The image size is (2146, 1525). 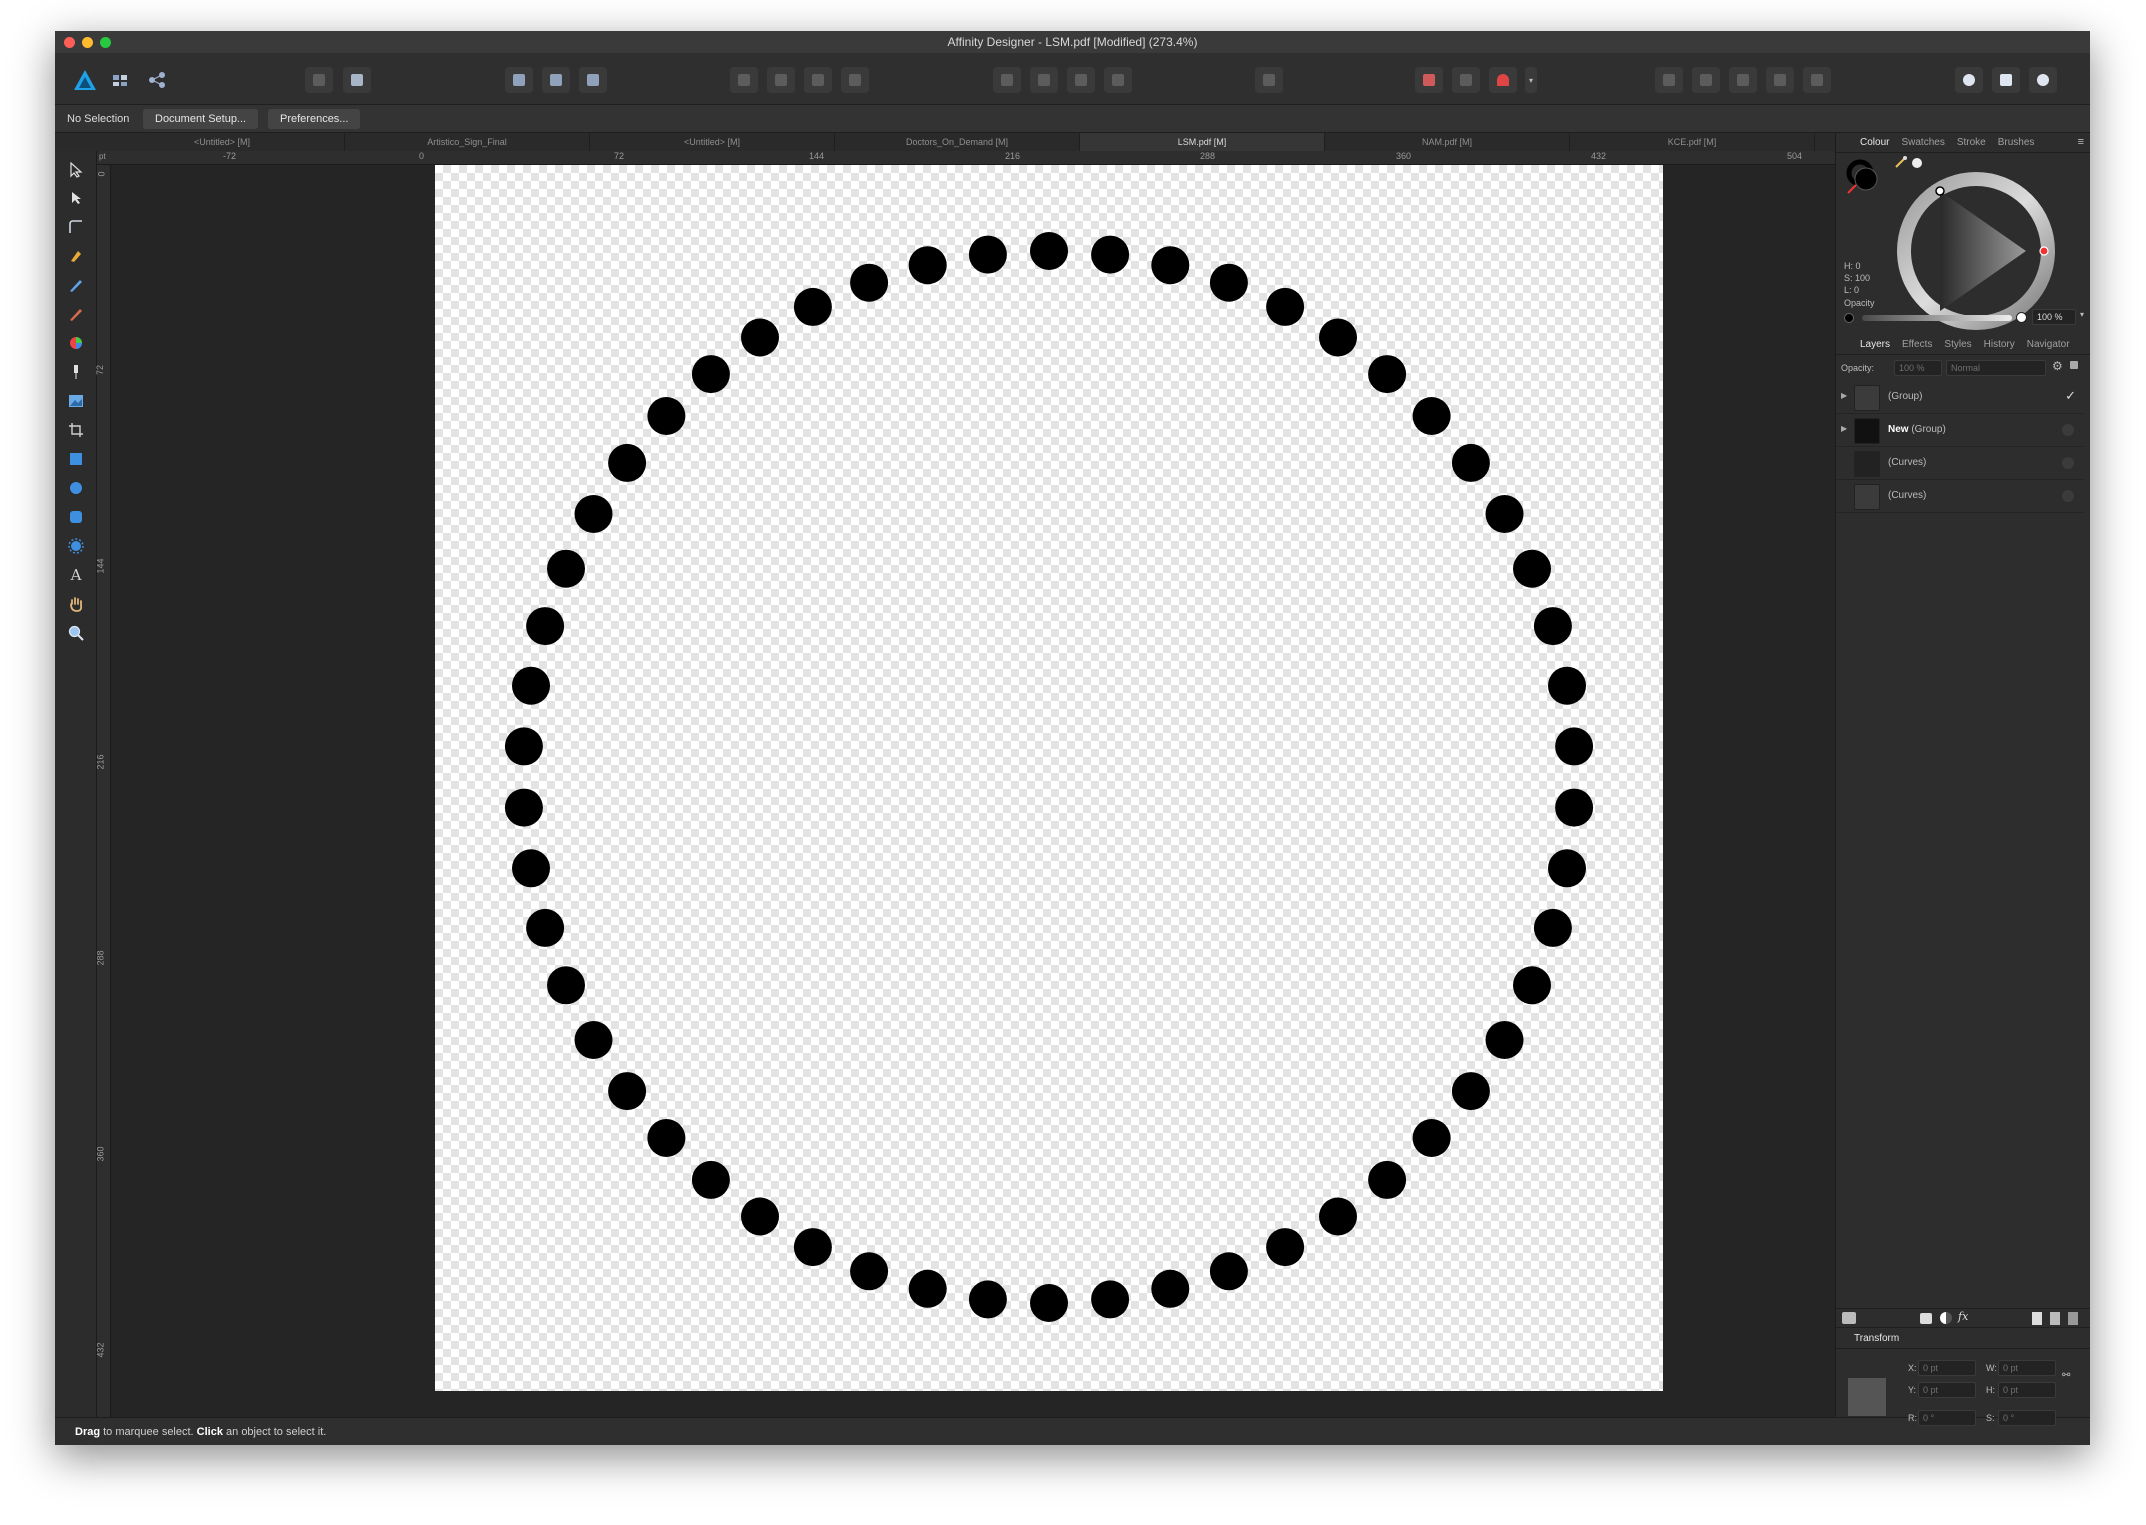 I want to click on bounding-box-icon, so click(x=593, y=80).